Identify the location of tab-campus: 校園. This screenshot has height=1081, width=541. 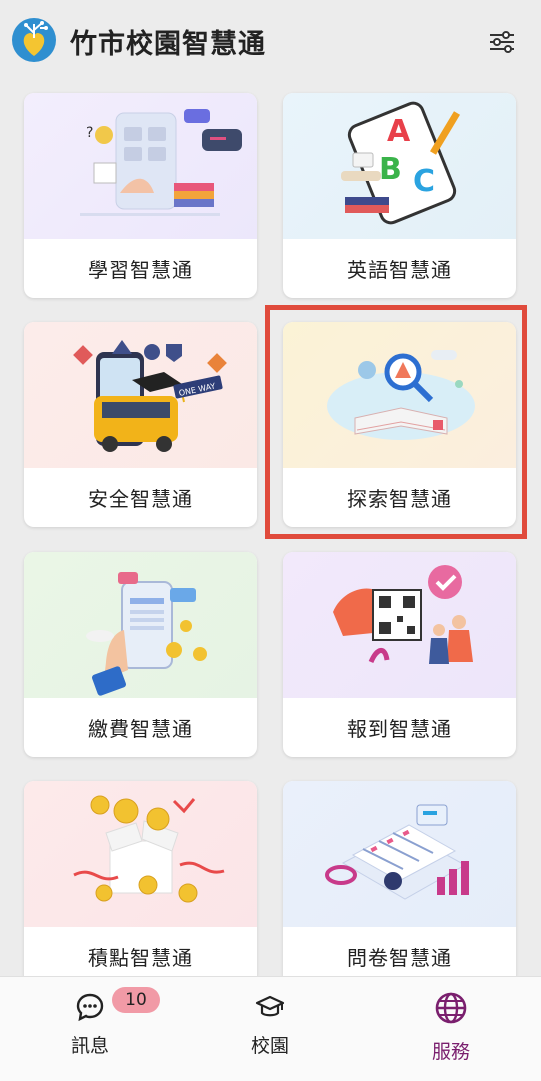
(270, 1029).